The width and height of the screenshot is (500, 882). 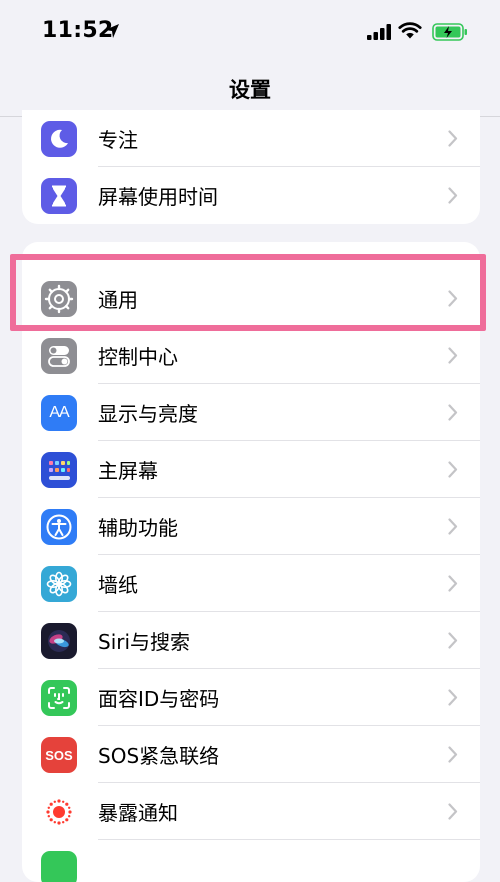 I want to click on home-grid-icon, so click(x=59, y=470).